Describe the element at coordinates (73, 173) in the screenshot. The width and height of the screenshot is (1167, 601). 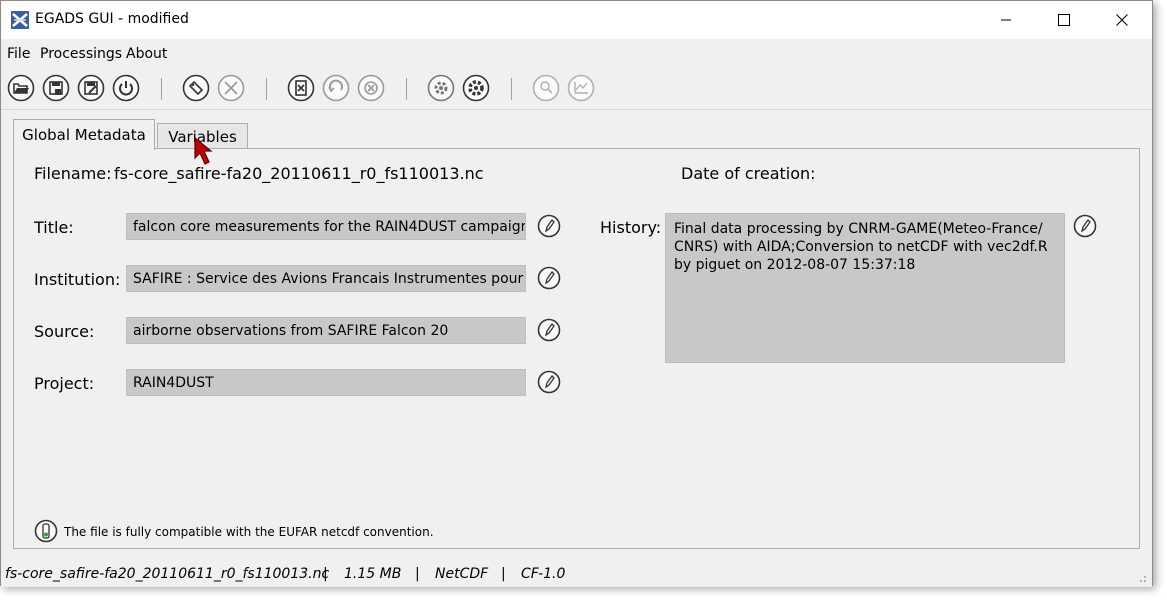
I see `filename-label: Filename:` at that location.